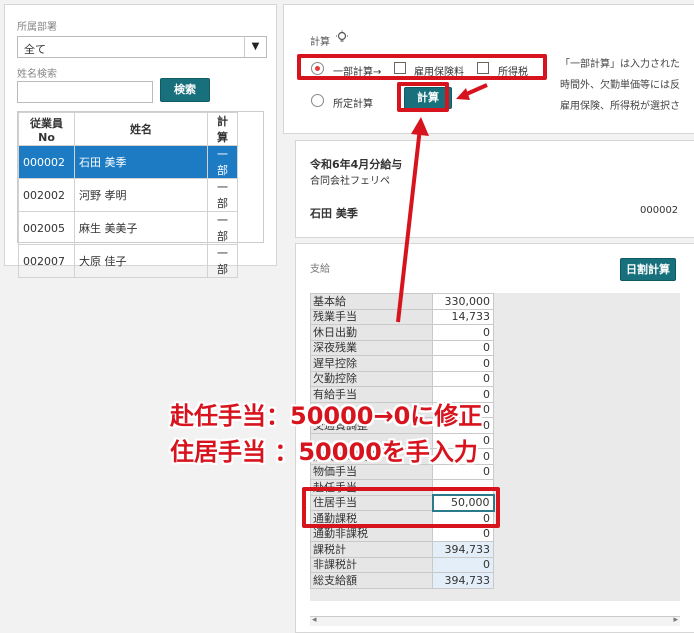 Image resolution: width=694 pixels, height=633 pixels. Describe the element at coordinates (463, 316) in the screenshot. I see `pay-row-value: 14,733` at that location.